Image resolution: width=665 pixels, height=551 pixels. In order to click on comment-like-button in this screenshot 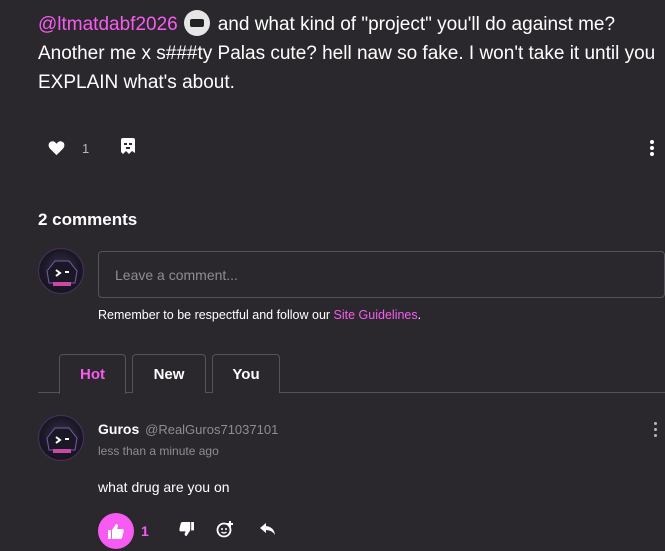, I will do `click(116, 531)`.